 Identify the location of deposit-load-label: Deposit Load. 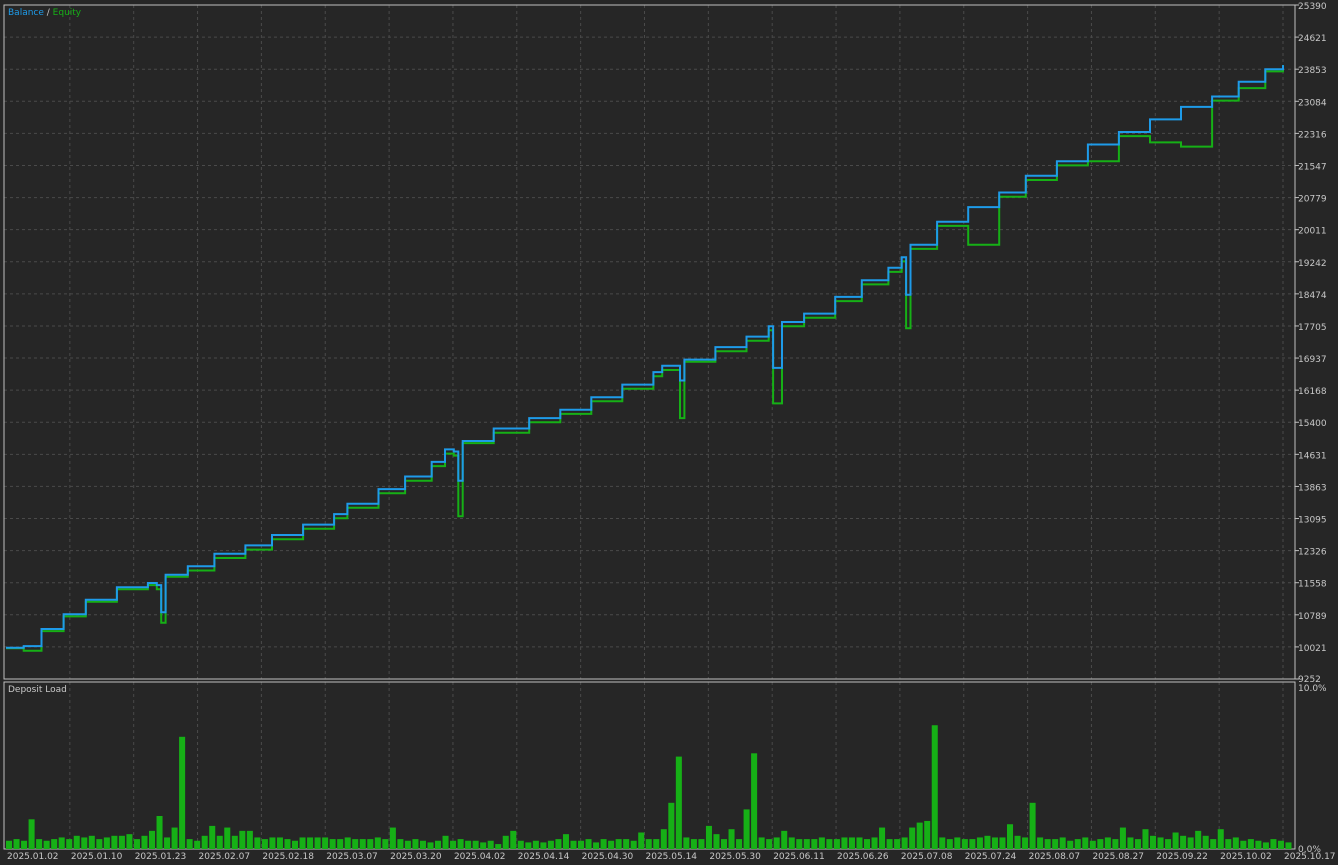
(37, 690).